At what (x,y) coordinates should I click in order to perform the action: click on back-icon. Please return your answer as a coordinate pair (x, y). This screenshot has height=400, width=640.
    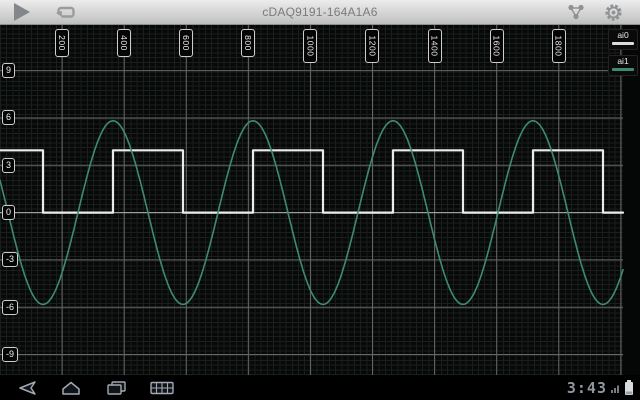
    Looking at the image, I should click on (27, 387).